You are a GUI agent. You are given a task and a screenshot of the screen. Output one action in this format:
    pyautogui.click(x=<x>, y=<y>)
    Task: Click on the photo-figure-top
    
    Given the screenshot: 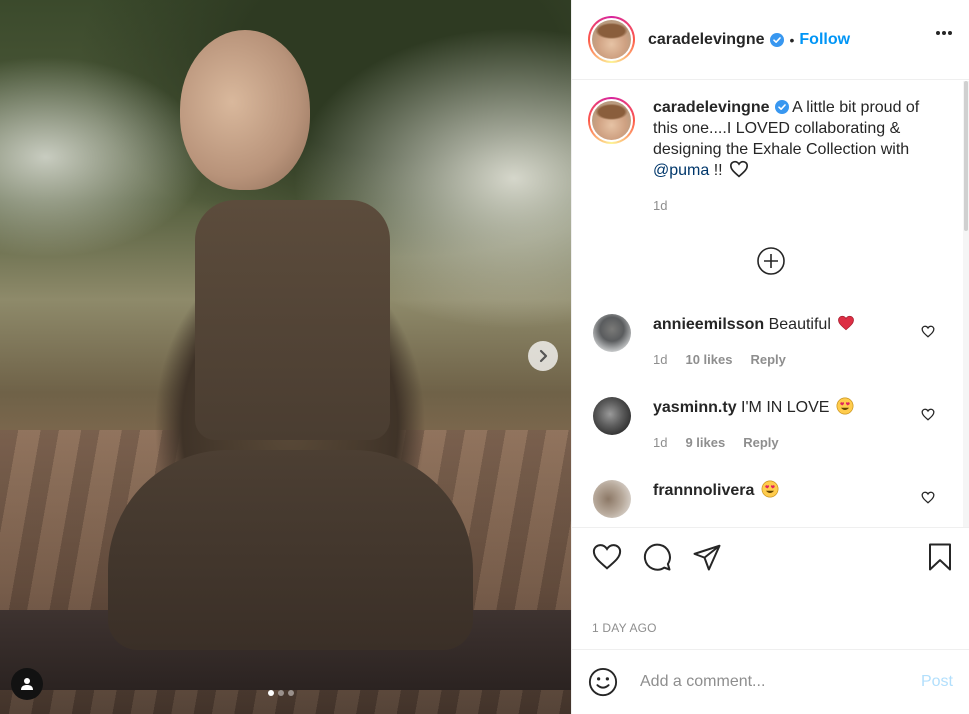 What is the action you would take?
    pyautogui.click(x=292, y=320)
    